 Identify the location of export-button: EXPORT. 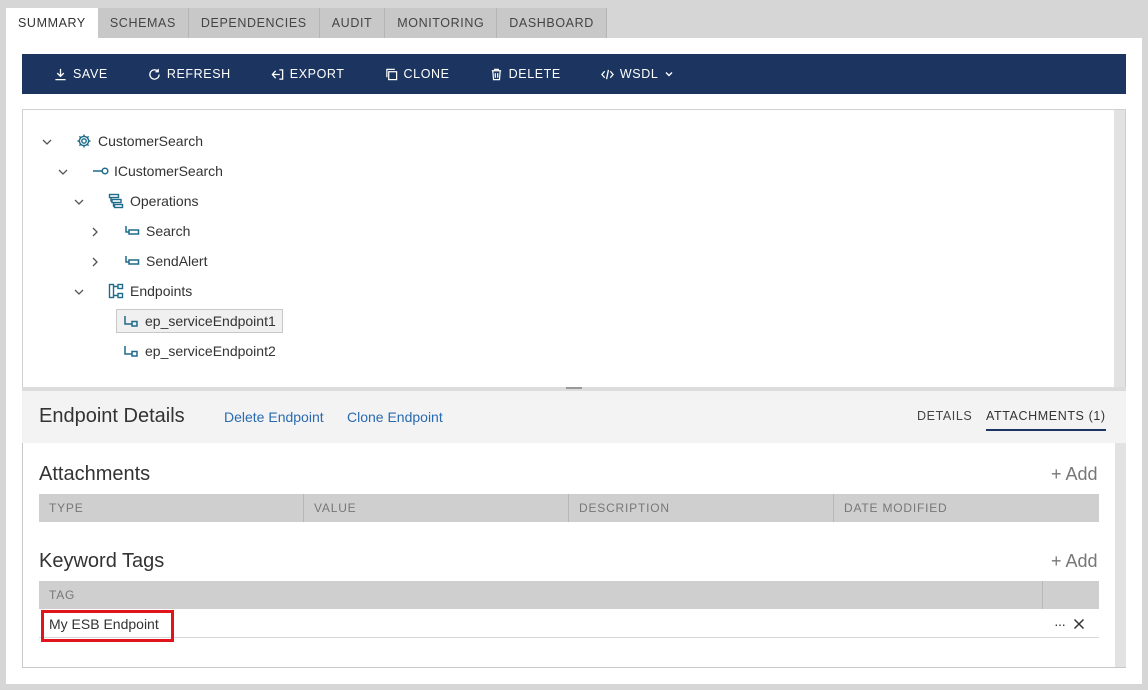
(308, 74).